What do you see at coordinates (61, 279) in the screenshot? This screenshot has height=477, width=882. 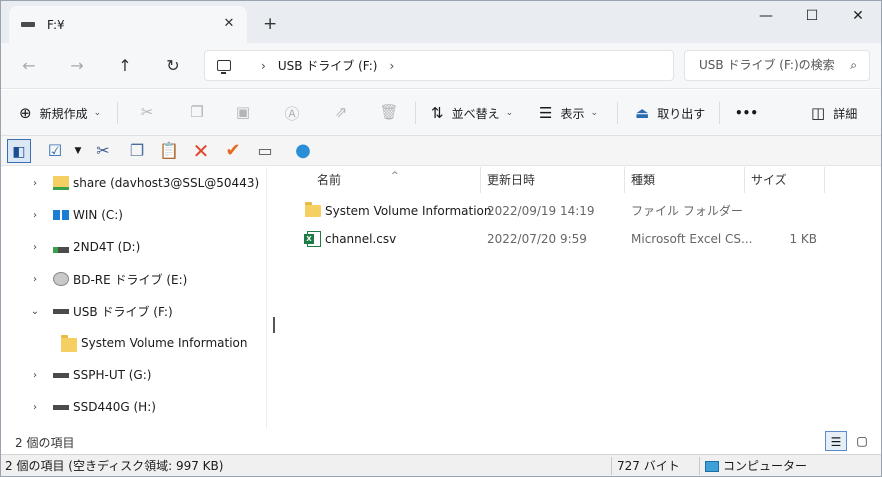 I see `optical-drive-icon` at bounding box center [61, 279].